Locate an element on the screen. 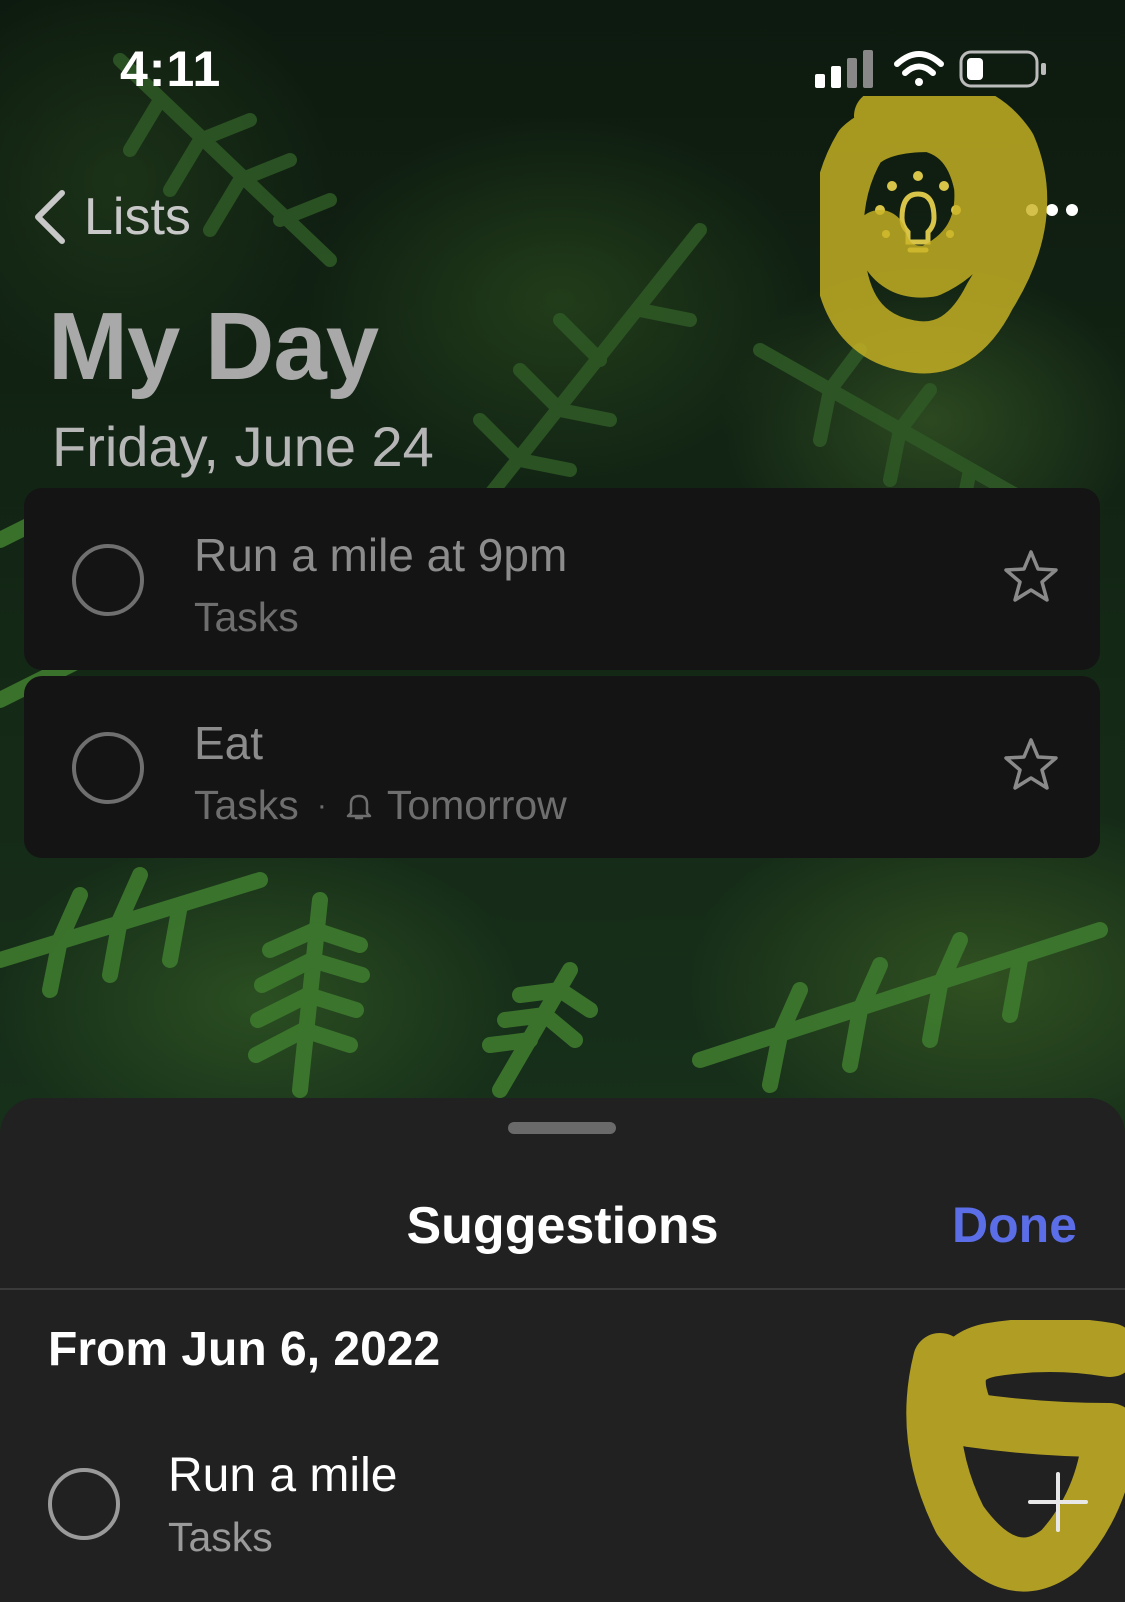 The image size is (1125, 1602). task-row: Run a mile at 9pm Tasks is located at coordinates (562, 579).